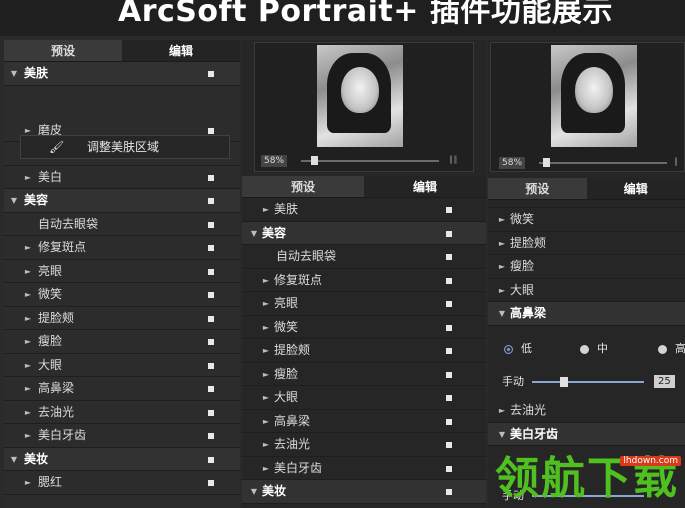 This screenshot has height=508, width=685. I want to click on list-item: ► 美肤, so click(364, 210).